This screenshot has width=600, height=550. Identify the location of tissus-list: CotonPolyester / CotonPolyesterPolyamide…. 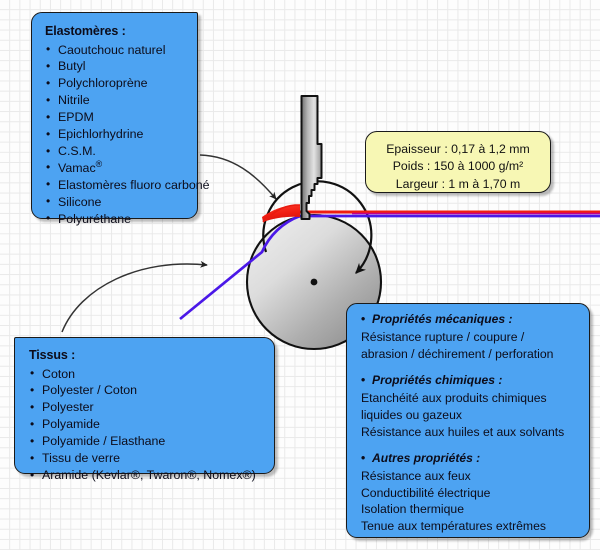
(147, 424).